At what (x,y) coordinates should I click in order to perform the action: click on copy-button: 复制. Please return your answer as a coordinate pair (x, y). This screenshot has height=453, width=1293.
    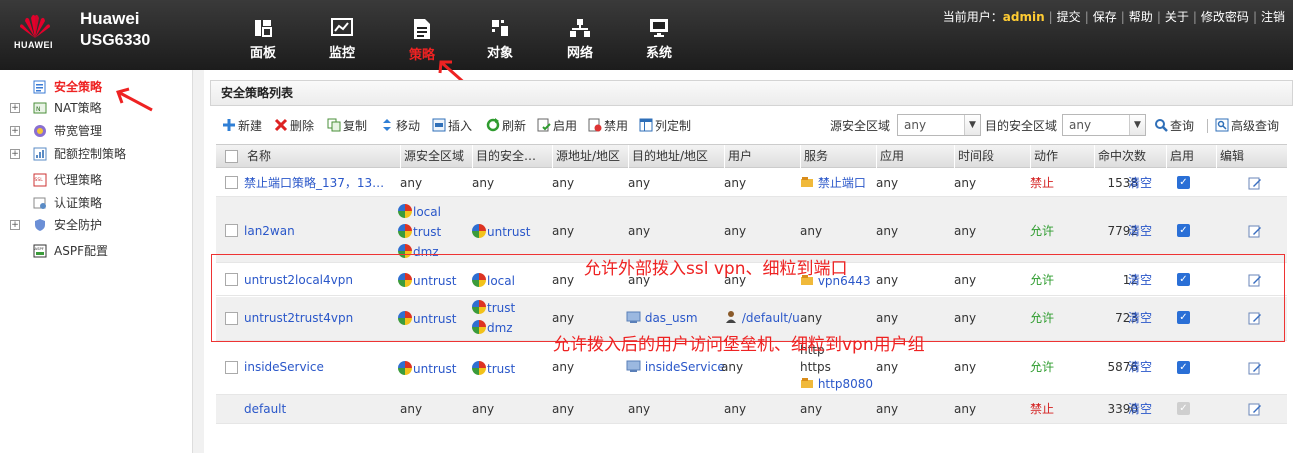
    Looking at the image, I should click on (347, 126).